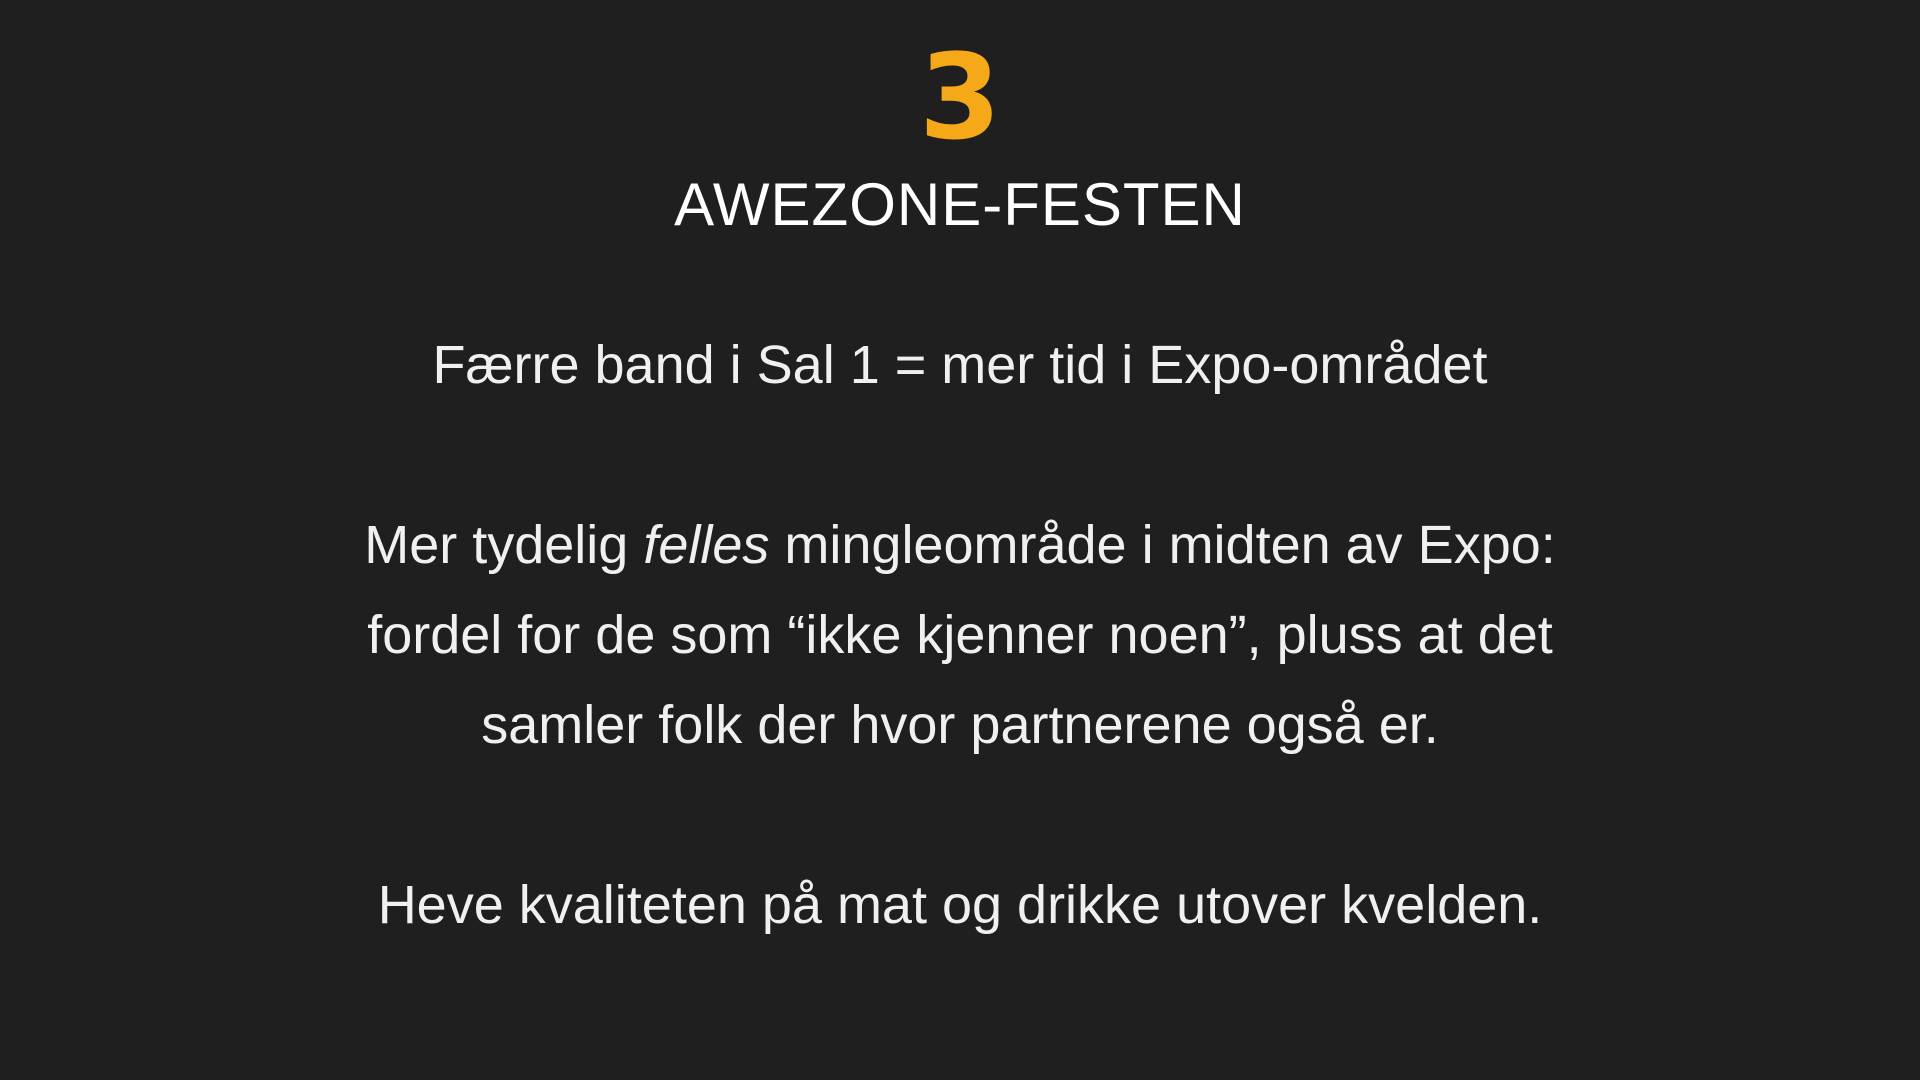 This screenshot has width=1920, height=1080. I want to click on slide-title: AWEZONE-FESTEN, so click(960, 204).